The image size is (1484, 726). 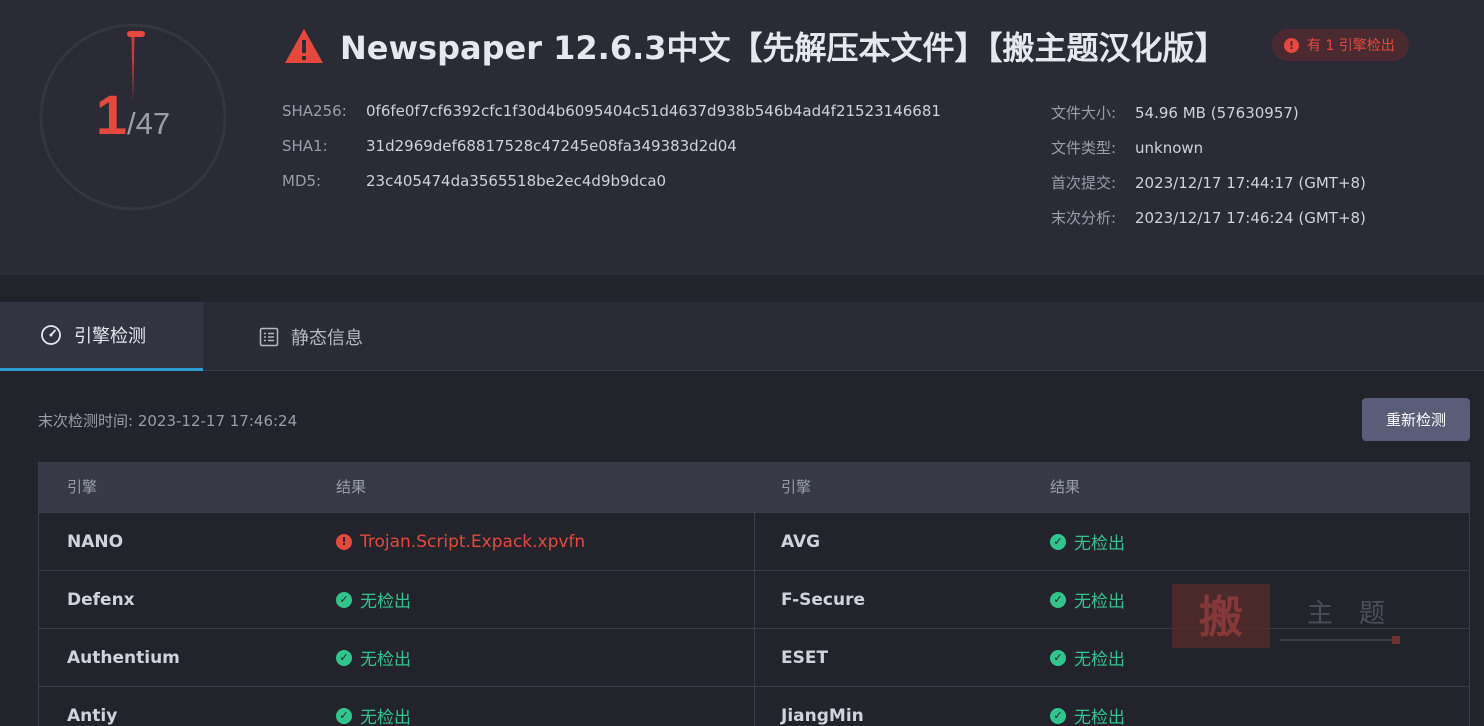 What do you see at coordinates (1084, 113) in the screenshot?
I see `file-size-label: 文件大小:` at bounding box center [1084, 113].